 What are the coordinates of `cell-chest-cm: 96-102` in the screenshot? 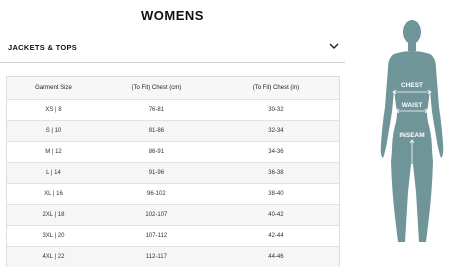 It's located at (156, 193).